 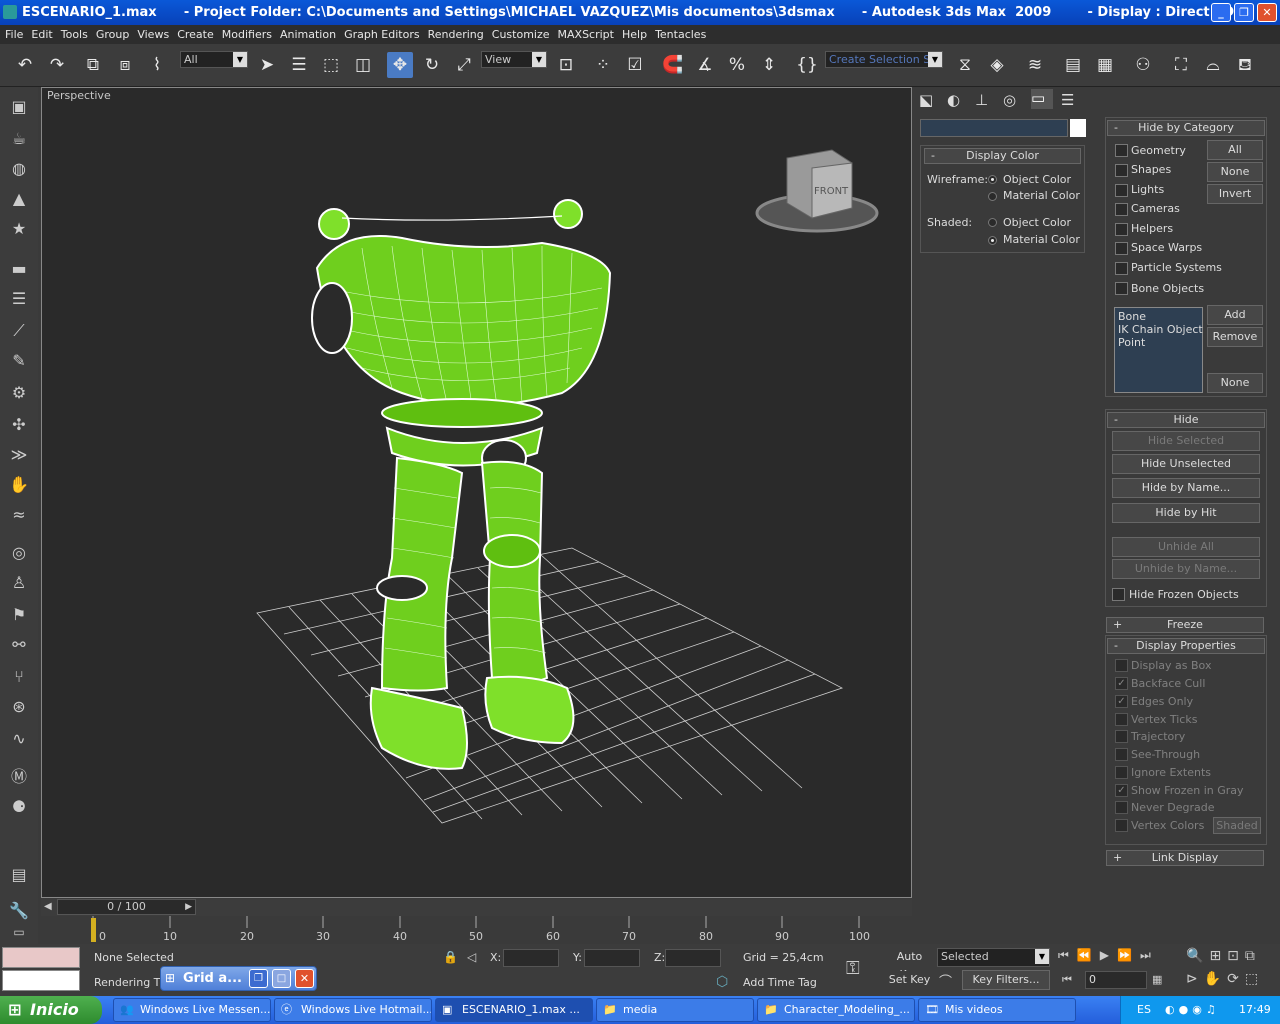 What do you see at coordinates (1121, 665) in the screenshot?
I see `display-as-box-checkbox` at bounding box center [1121, 665].